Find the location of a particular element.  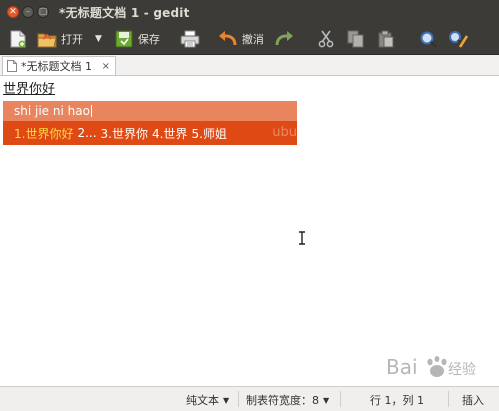

insert-mode-label: 插入 is located at coordinates (473, 400).